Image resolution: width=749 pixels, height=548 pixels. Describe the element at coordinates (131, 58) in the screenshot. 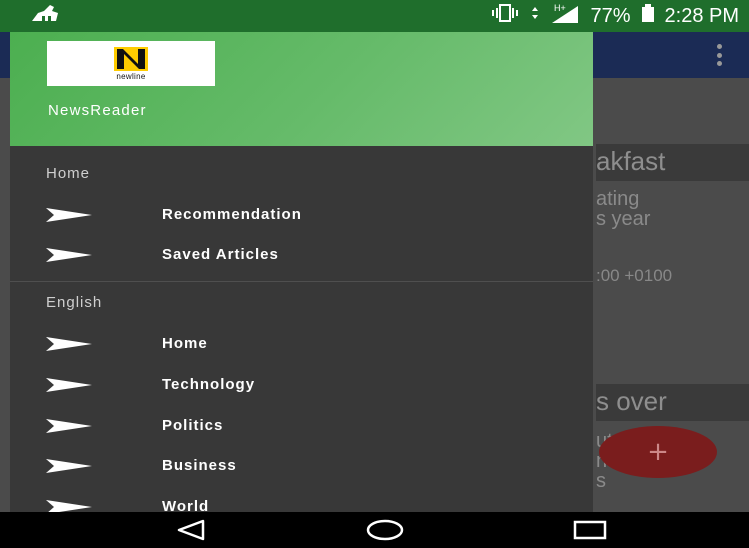

I see `logo-mark-icon` at that location.